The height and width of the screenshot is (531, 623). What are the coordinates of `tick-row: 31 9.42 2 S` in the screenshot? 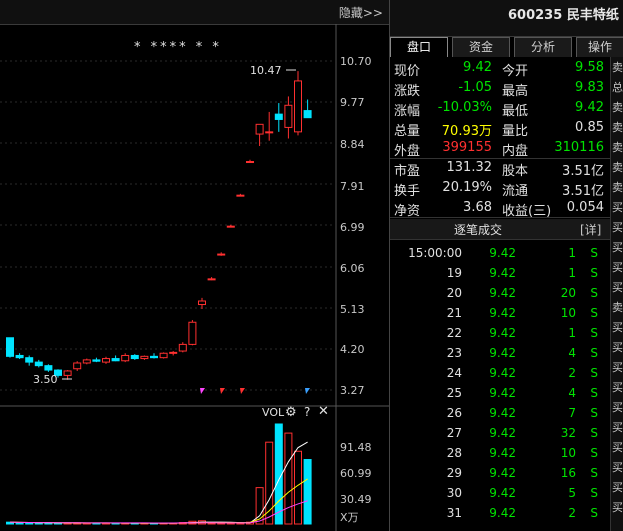 It's located at (499, 514).